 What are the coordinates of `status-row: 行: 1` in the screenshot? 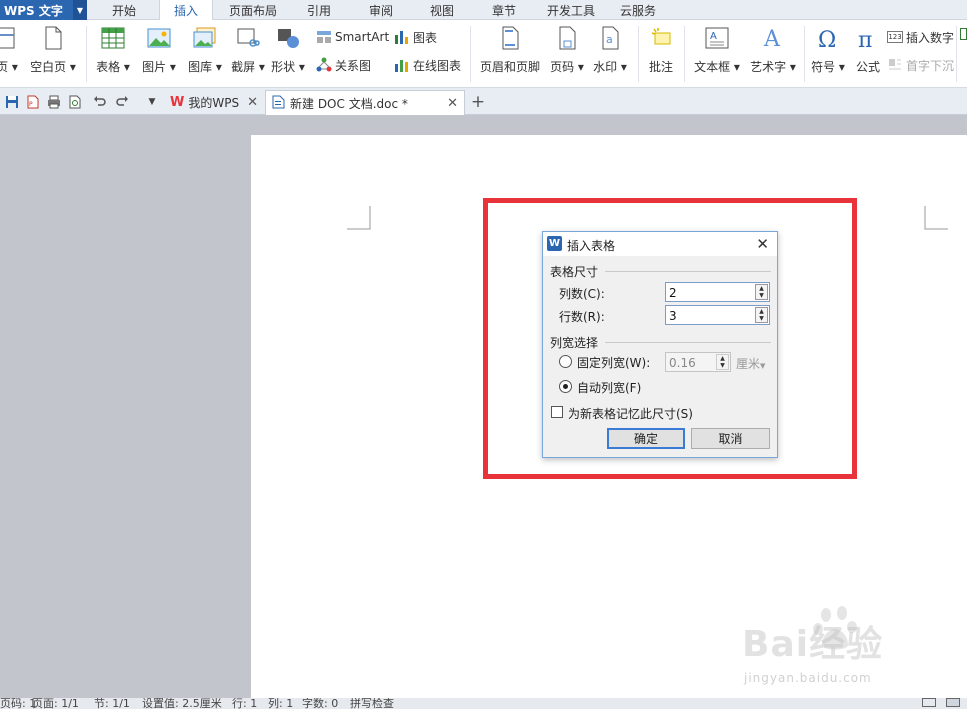 It's located at (245, 703).